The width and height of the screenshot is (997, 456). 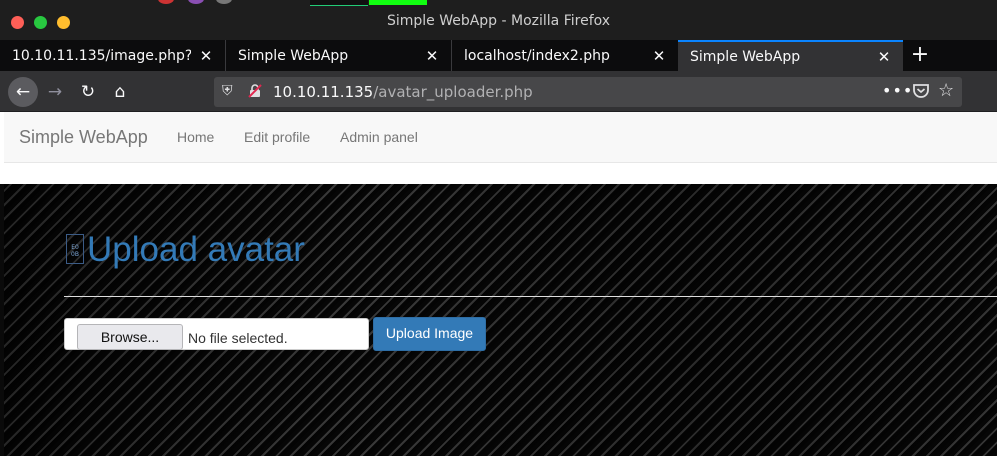 What do you see at coordinates (530, 296) in the screenshot?
I see `divider` at bounding box center [530, 296].